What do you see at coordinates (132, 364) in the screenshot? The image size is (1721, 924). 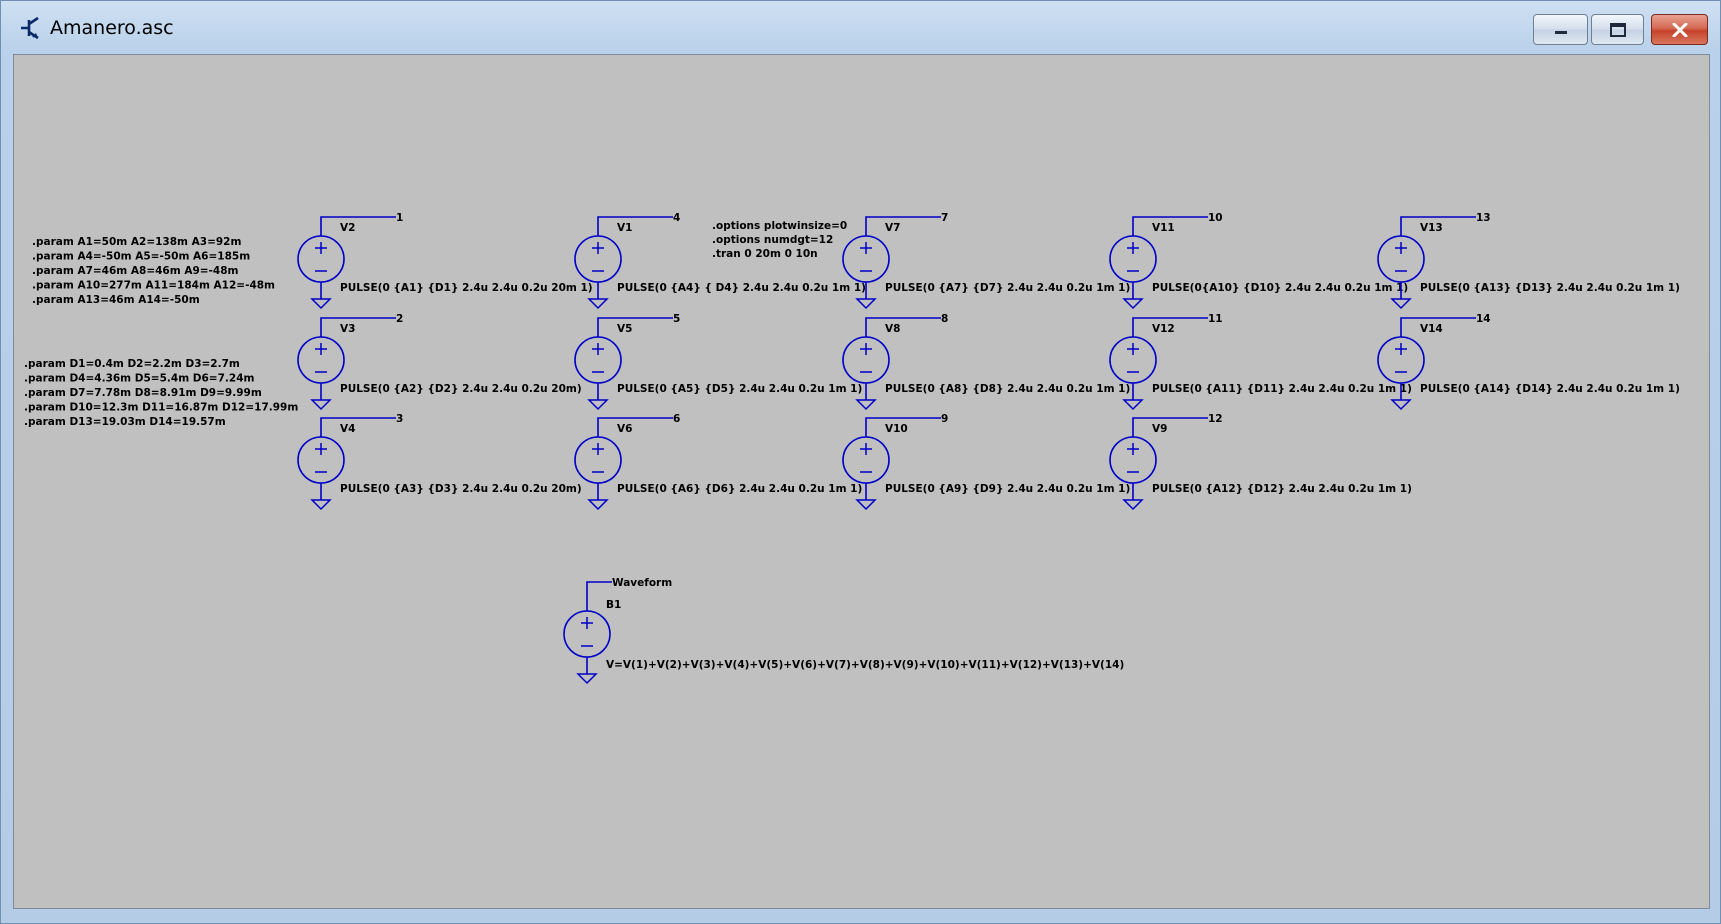 I see `spice-param-directive: .param D1=0.4m D2=2.2m D3=2.7m` at bounding box center [132, 364].